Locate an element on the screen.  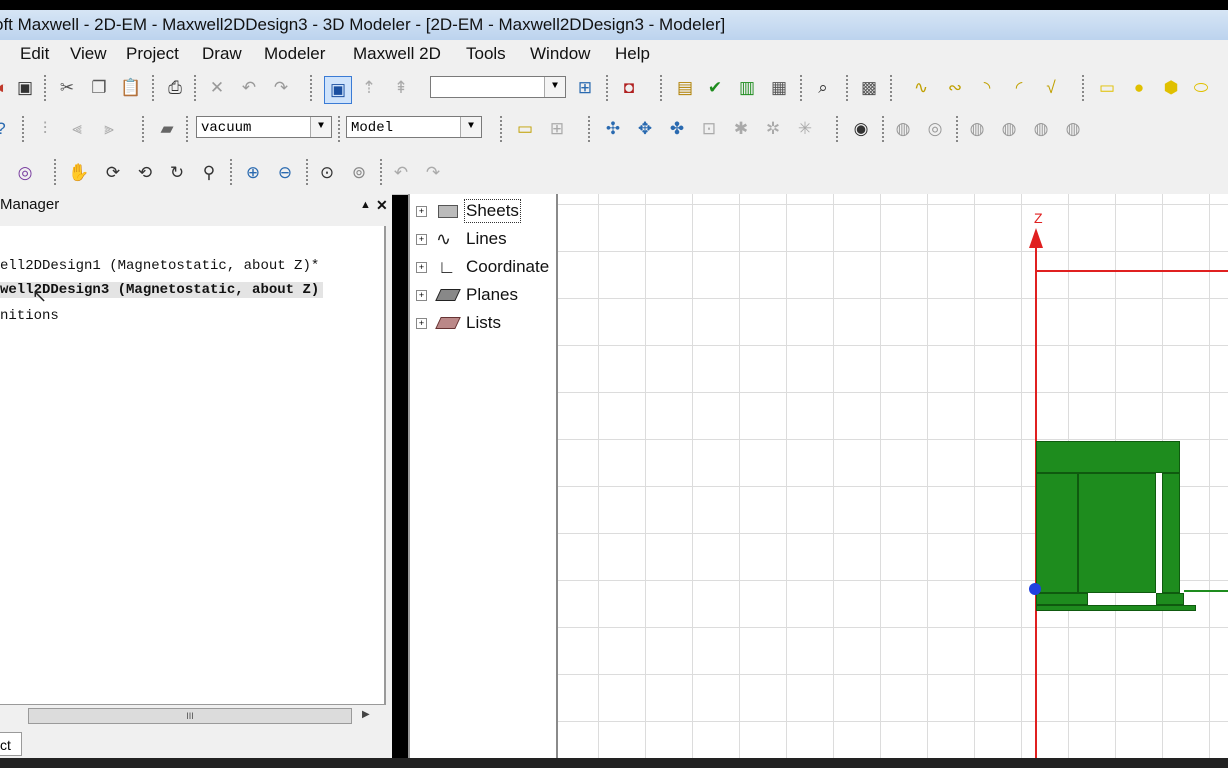
delete-icon: ✕ is located at coordinates (217, 88).